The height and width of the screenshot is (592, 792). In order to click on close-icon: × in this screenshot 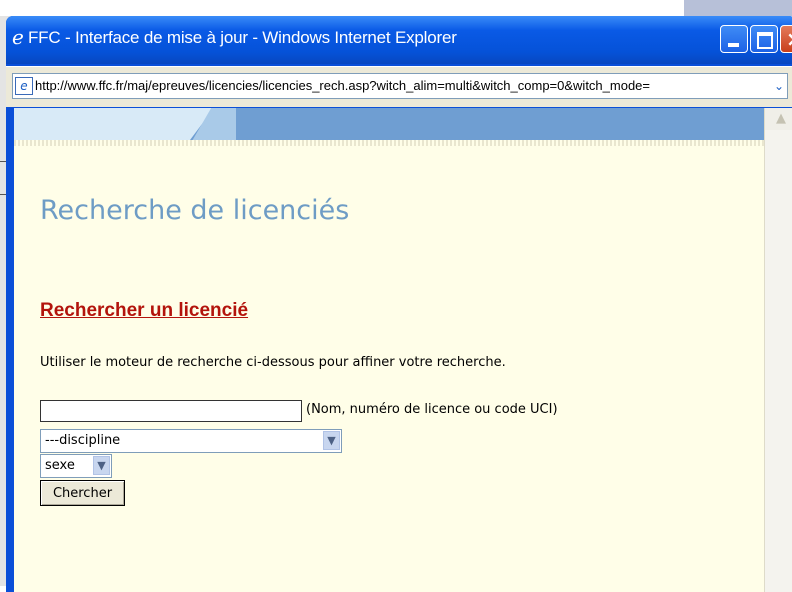, I will do `click(789, 39)`.